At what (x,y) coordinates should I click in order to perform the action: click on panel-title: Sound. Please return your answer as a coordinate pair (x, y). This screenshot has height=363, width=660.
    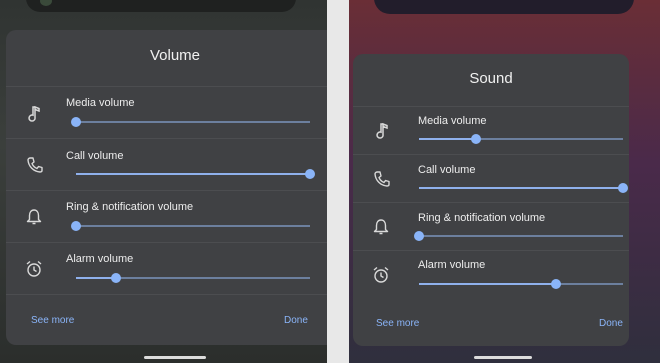
    Looking at the image, I should click on (491, 78).